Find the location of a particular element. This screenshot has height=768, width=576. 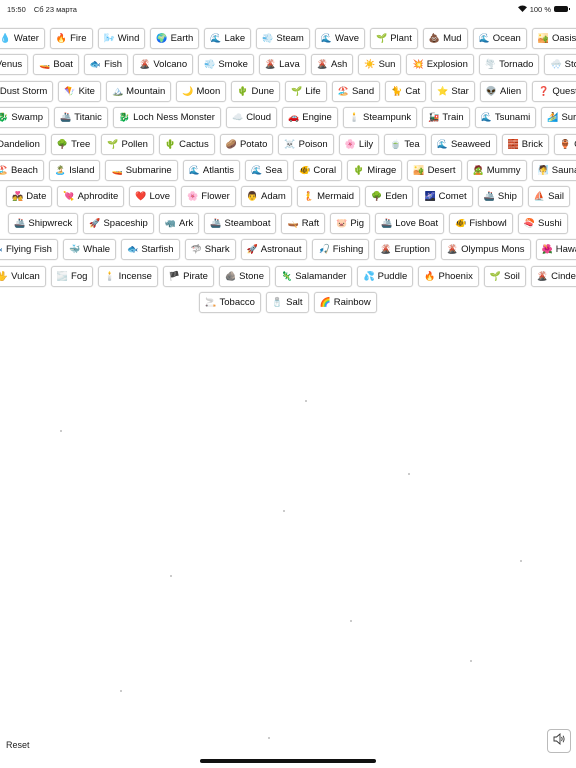

element-chip-kite: 🪁 Kite is located at coordinates (79, 91).